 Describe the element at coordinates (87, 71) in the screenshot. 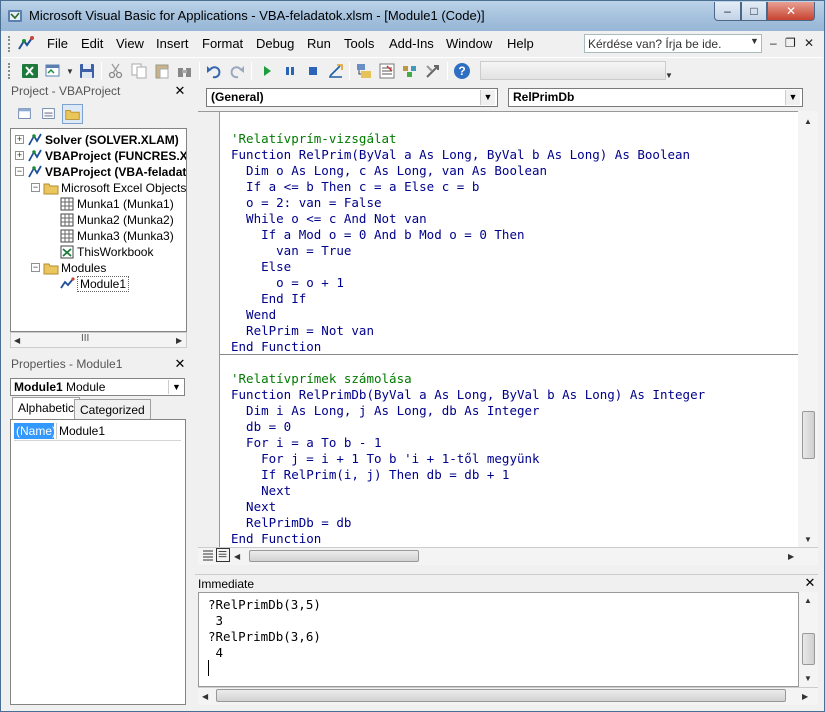

I see `save-icon` at that location.